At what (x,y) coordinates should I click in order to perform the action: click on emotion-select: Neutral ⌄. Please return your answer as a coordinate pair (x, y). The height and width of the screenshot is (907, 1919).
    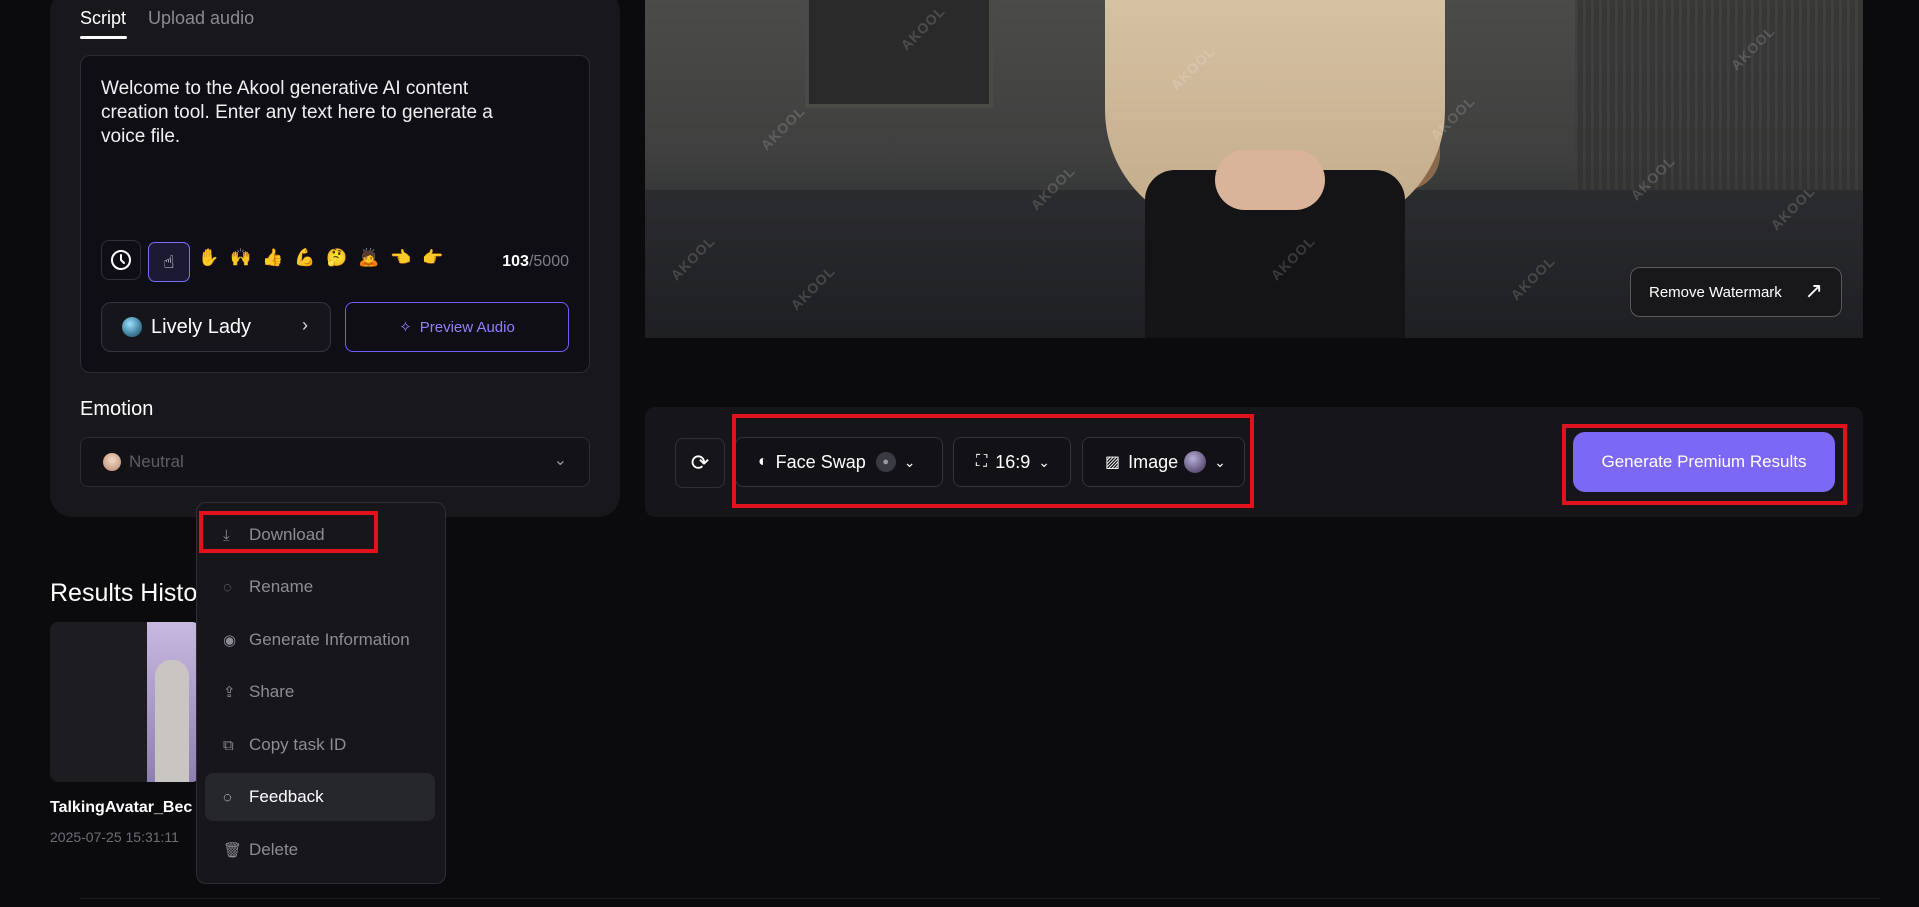
    Looking at the image, I should click on (335, 462).